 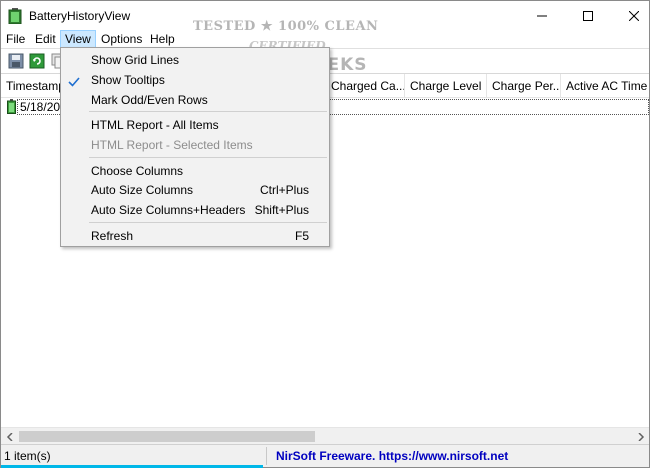 I want to click on menu-item-label: HTML Report - All Items, so click(x=155, y=125).